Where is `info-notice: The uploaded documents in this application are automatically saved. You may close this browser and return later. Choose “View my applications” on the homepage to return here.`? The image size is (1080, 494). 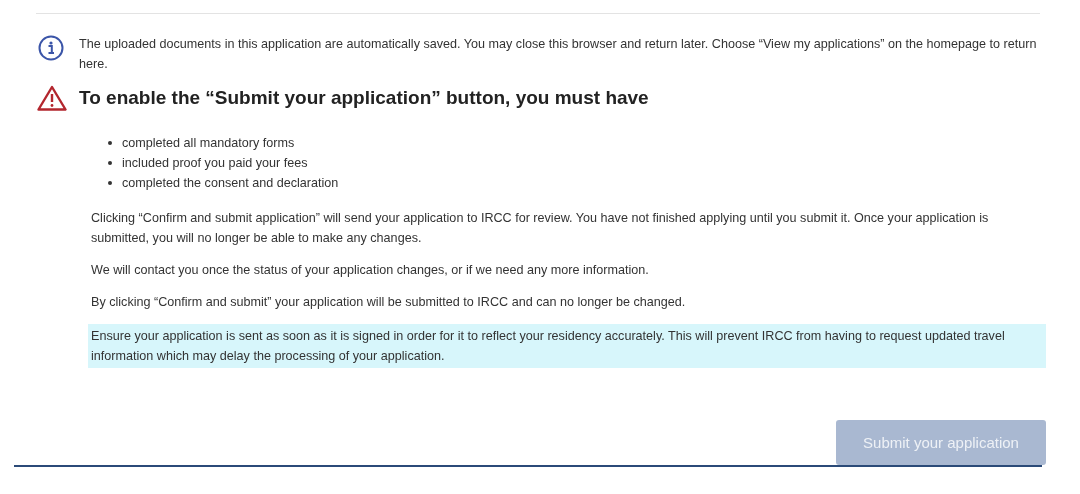
info-notice: The uploaded documents in this application are automatically saved. You may close this browser and return later. Choose “View my applications” on the homepage to return here. is located at coordinates (558, 54).